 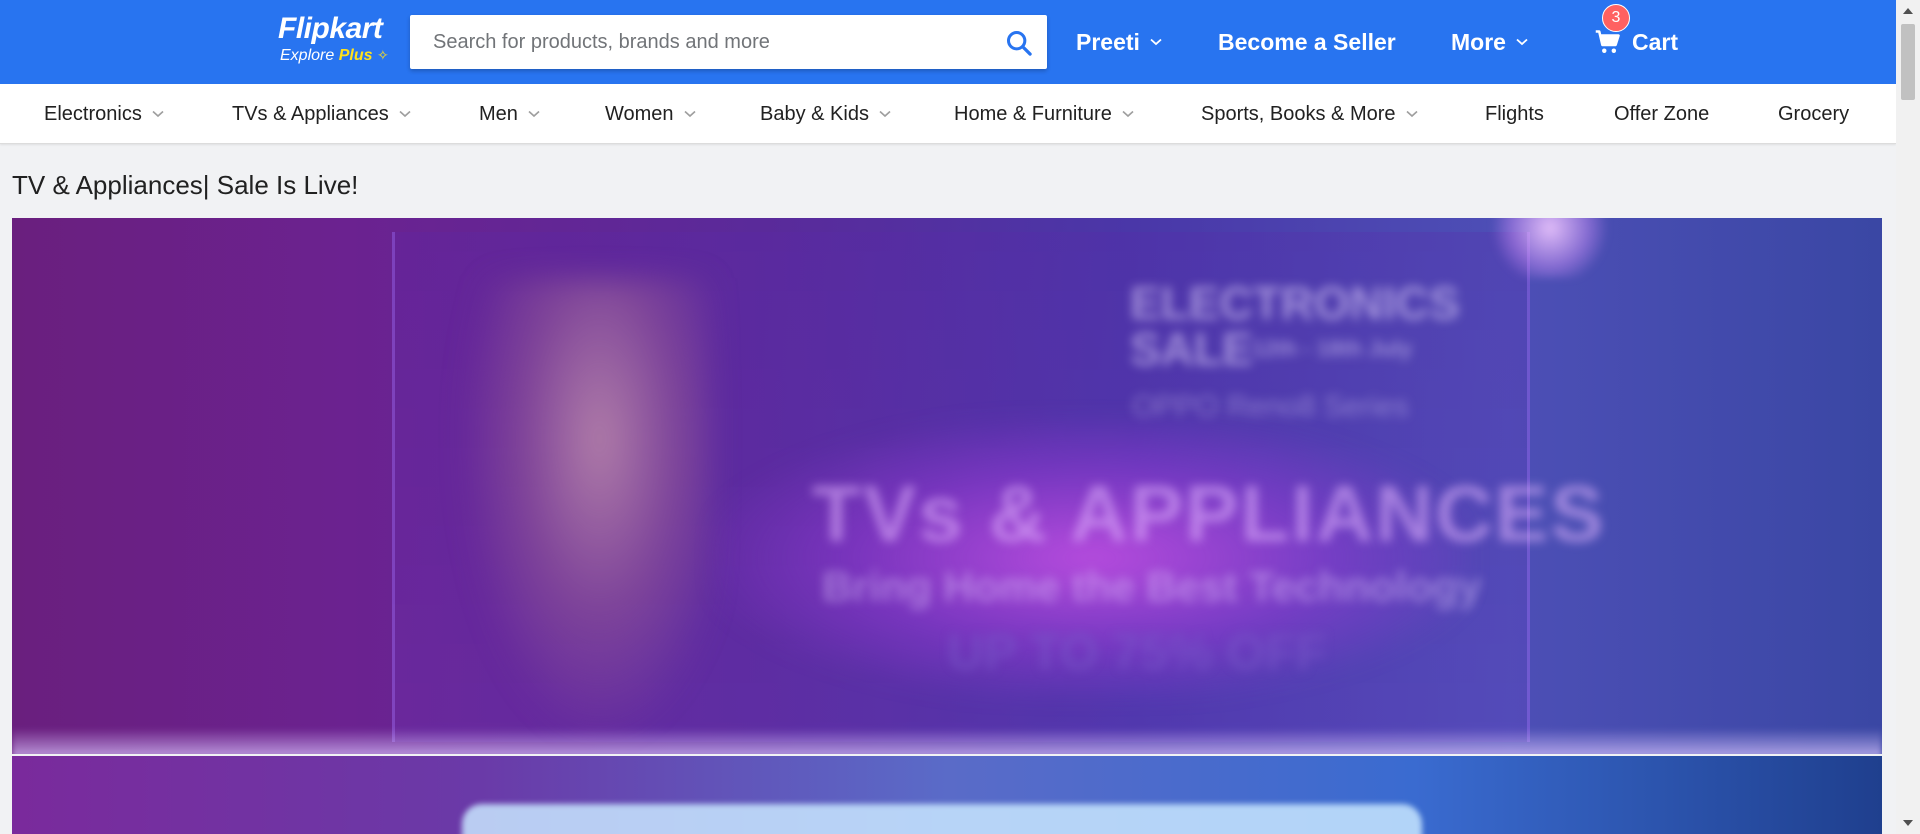 What do you see at coordinates (1270, 406) in the screenshot?
I see `banner-featured-product: OPPO Reno8 Series` at bounding box center [1270, 406].